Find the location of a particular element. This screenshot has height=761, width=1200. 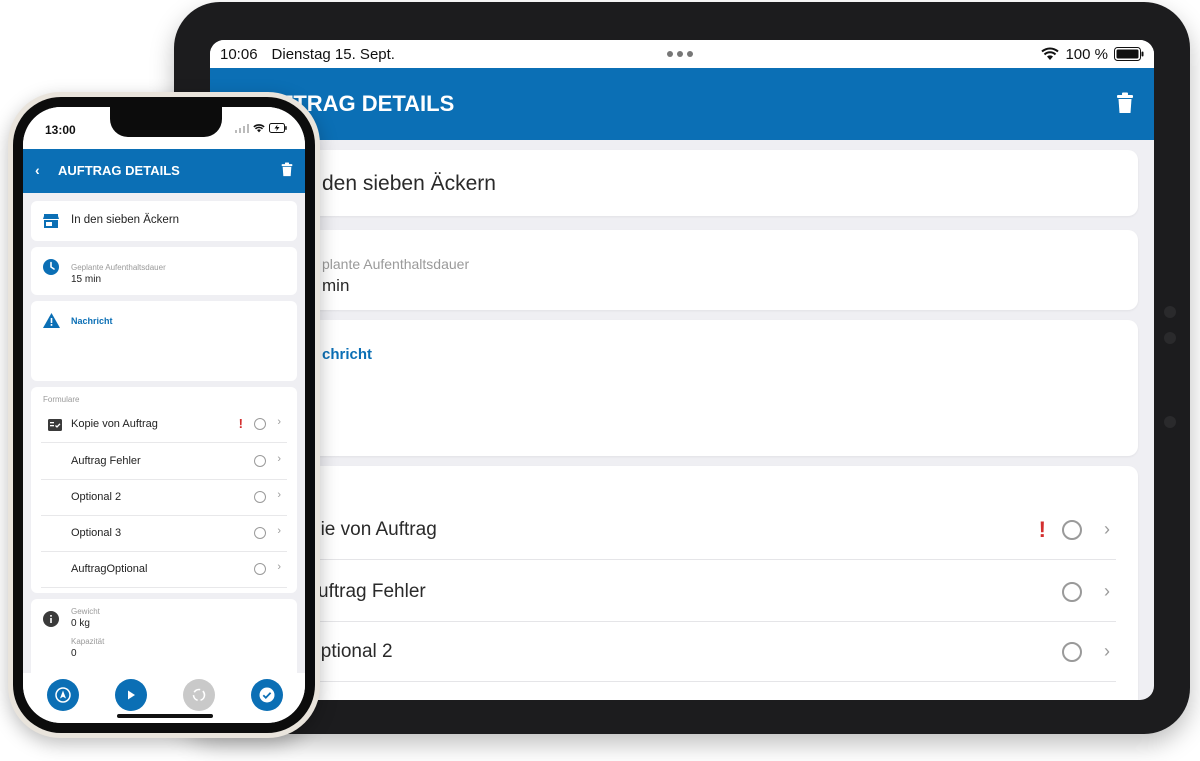

sync-icon is located at coordinates (199, 695).